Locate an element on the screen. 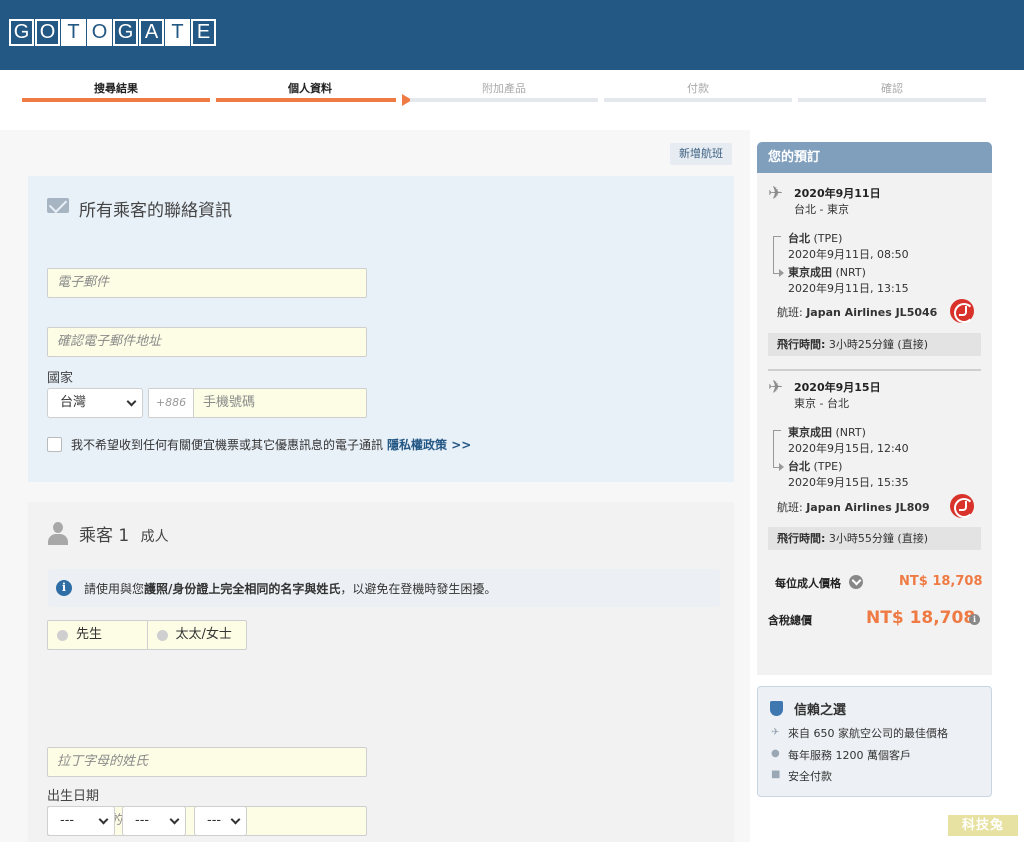  dob-label: 出生日期 is located at coordinates (73, 796).